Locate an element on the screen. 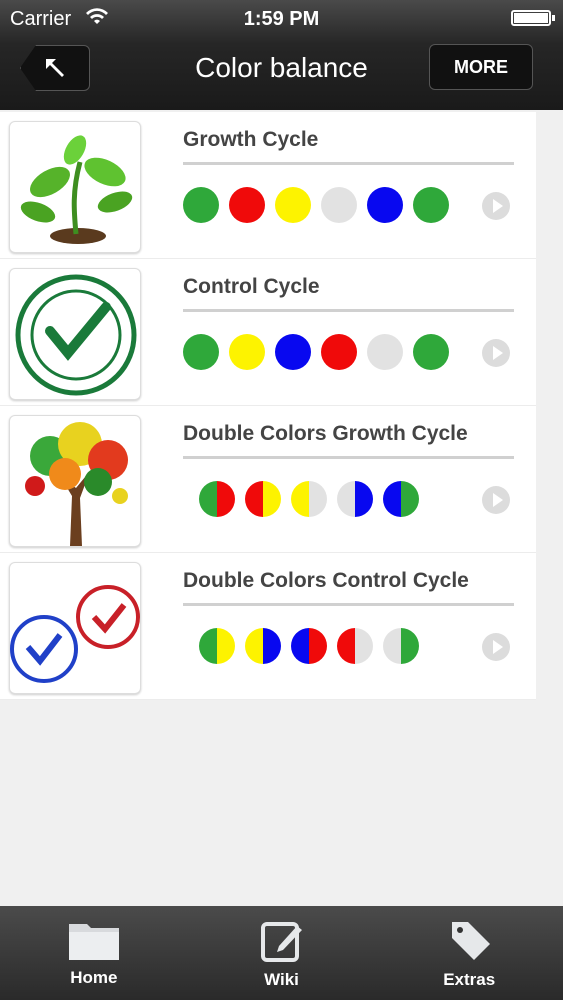 The width and height of the screenshot is (563, 1000). row-title: Double Colors Control Cycle is located at coordinates (326, 580).